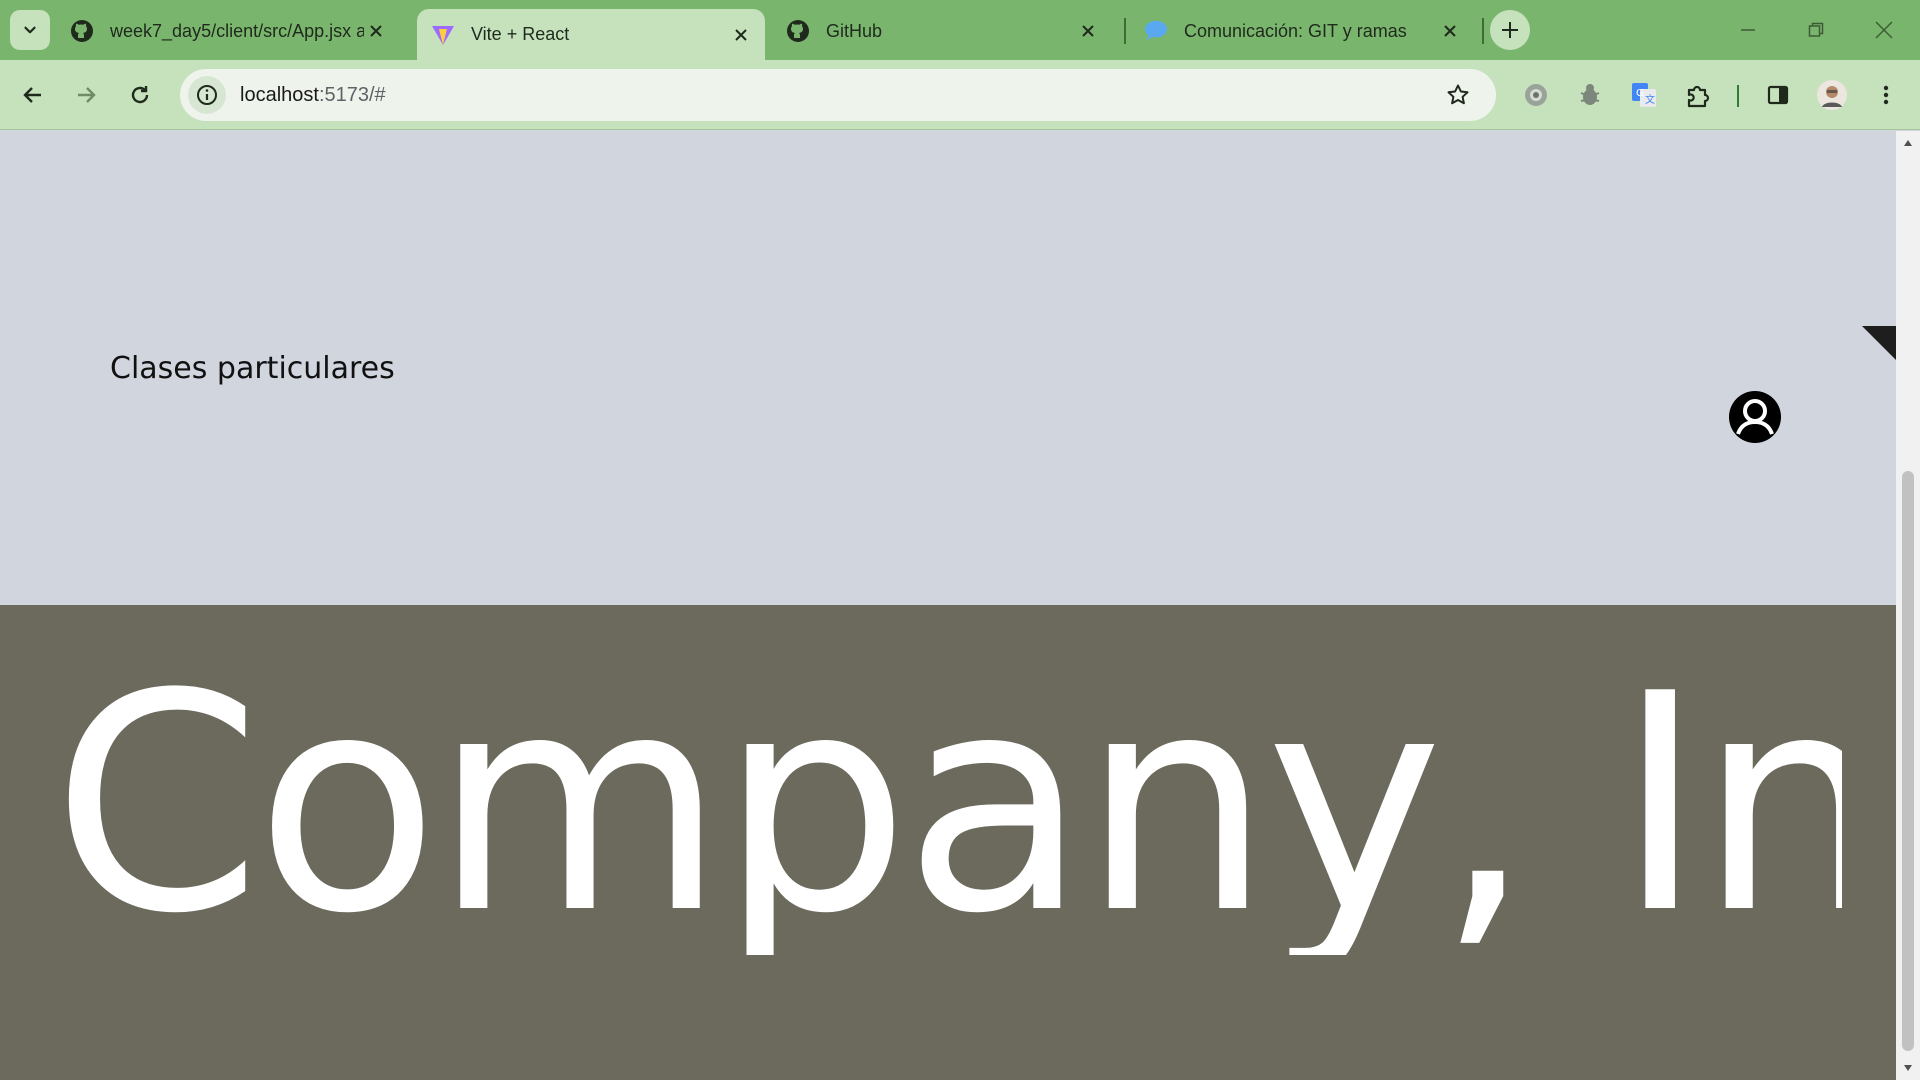 This screenshot has width=1920, height=1080. Describe the element at coordinates (1458, 95) in the screenshot. I see `bookmark-star-icon` at that location.